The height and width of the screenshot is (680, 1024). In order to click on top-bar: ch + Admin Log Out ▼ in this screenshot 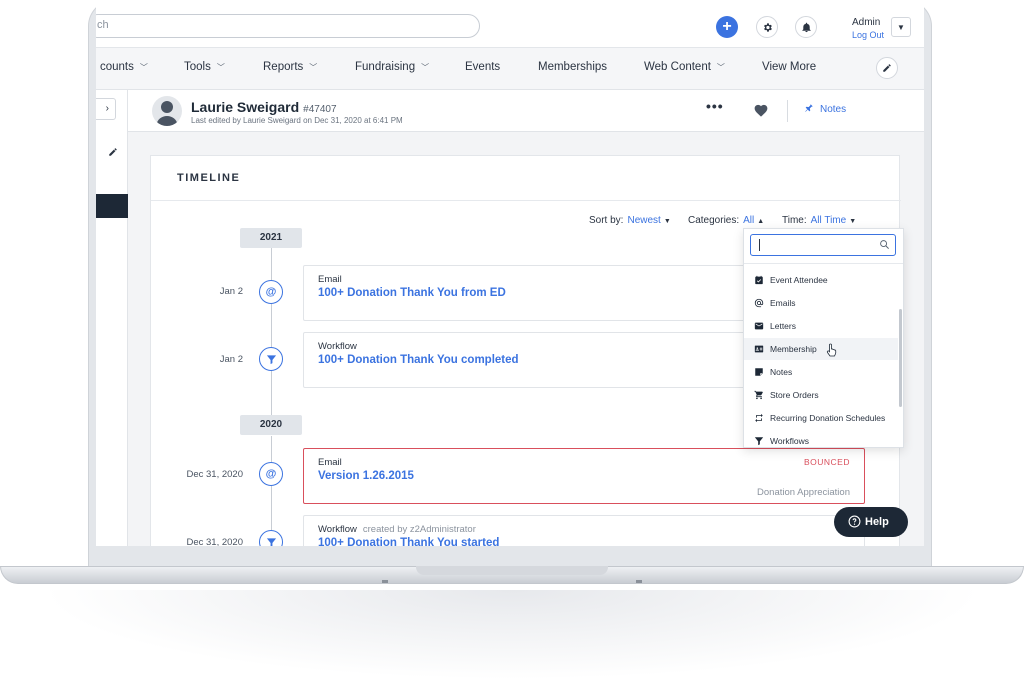, I will do `click(510, 24)`.